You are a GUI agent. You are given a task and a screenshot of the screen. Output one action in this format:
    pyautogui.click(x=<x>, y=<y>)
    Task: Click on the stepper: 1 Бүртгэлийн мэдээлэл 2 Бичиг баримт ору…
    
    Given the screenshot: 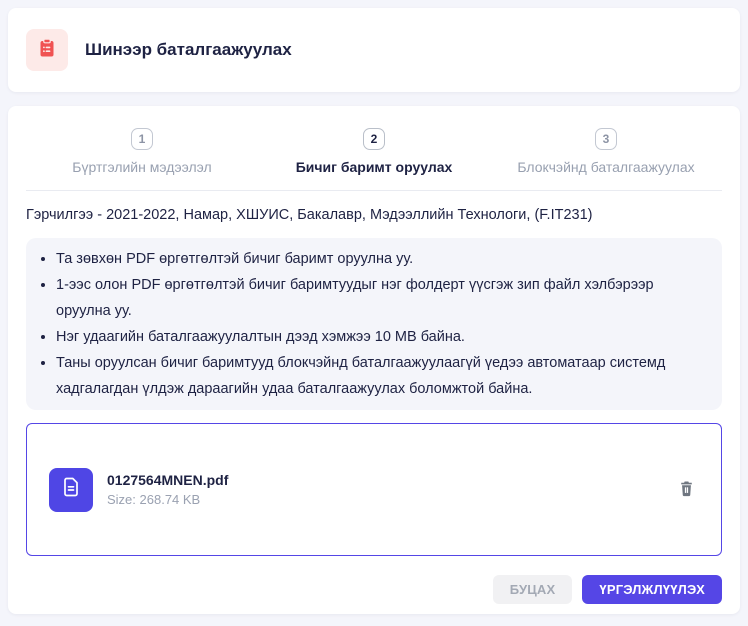 What is the action you would take?
    pyautogui.click(x=374, y=148)
    